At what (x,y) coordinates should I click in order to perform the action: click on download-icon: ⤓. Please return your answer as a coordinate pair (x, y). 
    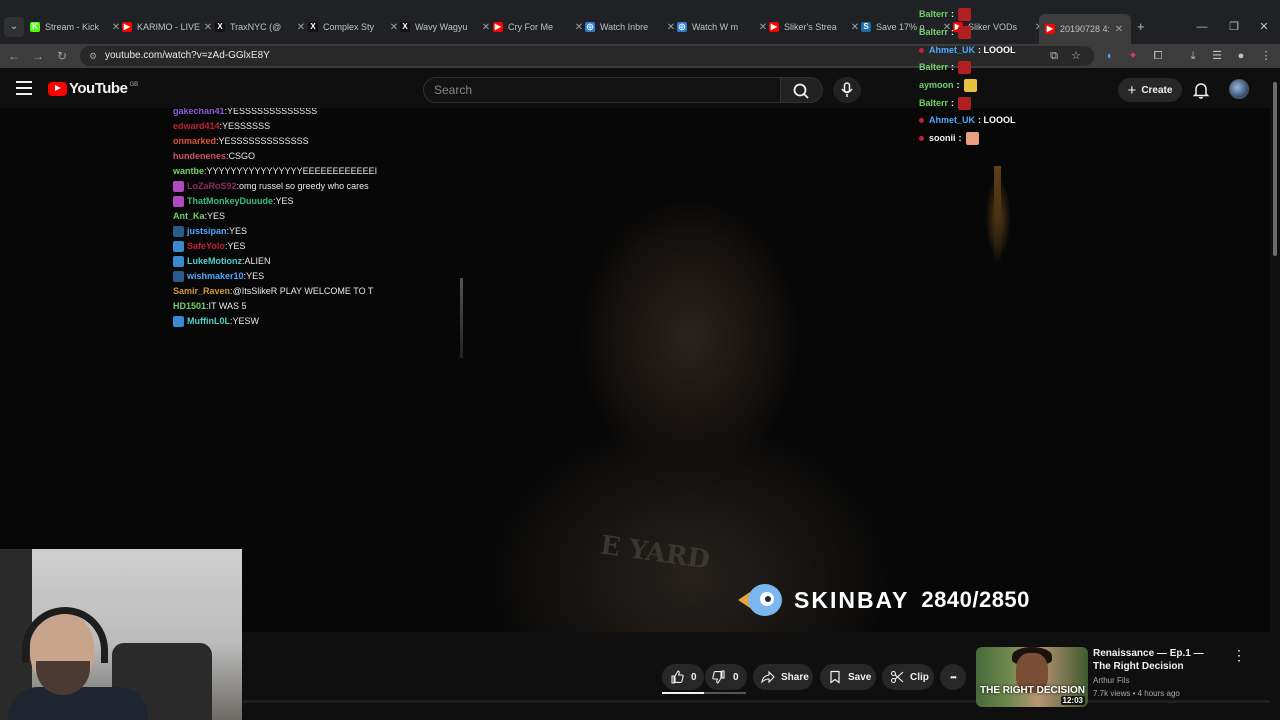
    Looking at the image, I should click on (1193, 56).